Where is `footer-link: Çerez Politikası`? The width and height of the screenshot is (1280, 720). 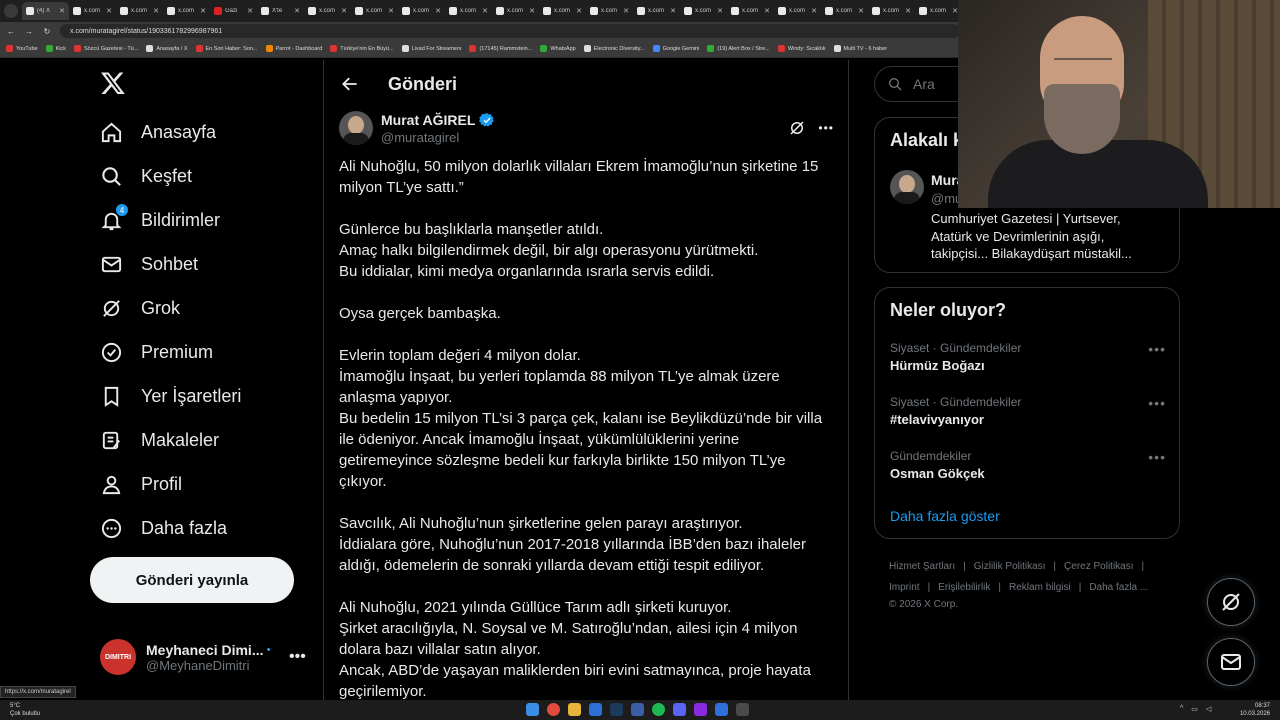
footer-link: Çerez Politikası is located at coordinates (1098, 566).